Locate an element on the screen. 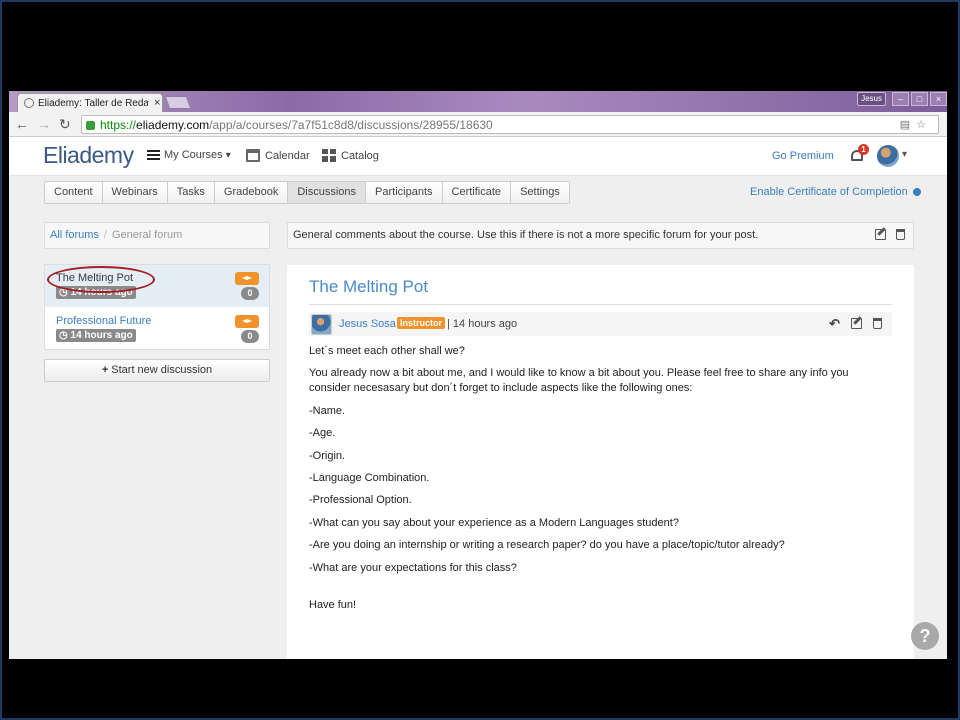  catalog-label: Catalog is located at coordinates (360, 155).